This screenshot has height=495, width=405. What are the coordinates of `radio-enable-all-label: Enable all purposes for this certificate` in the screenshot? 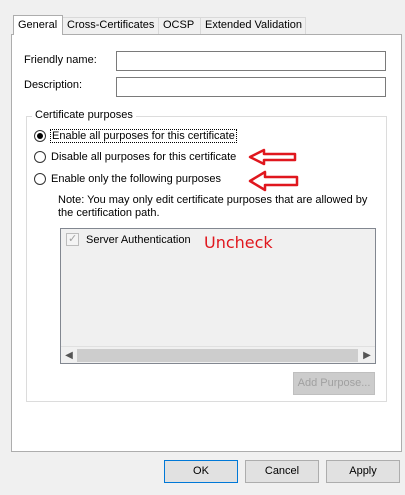 It's located at (143, 136).